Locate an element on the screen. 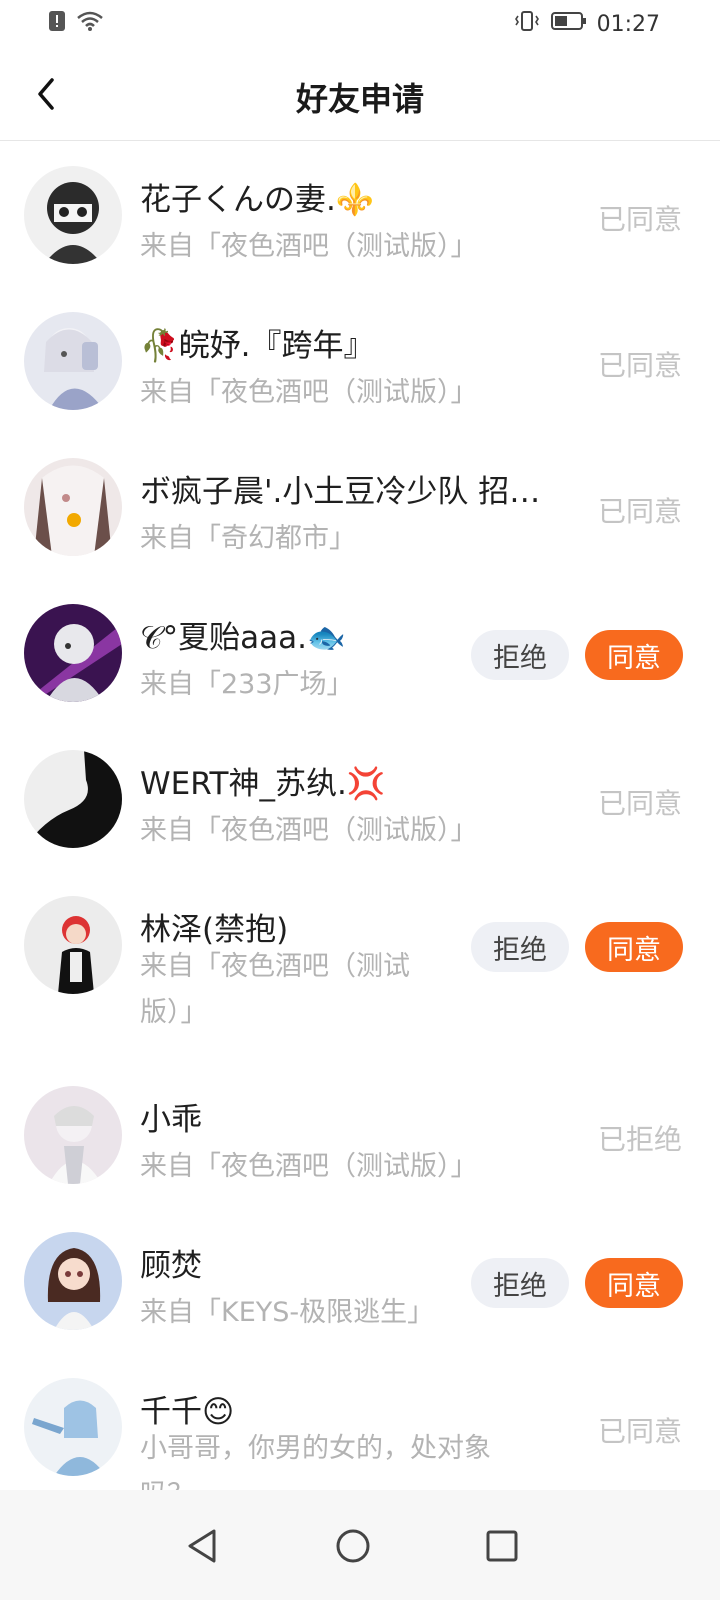 The image size is (720, 1600). requester-name: 小乖 is located at coordinates (171, 1120).